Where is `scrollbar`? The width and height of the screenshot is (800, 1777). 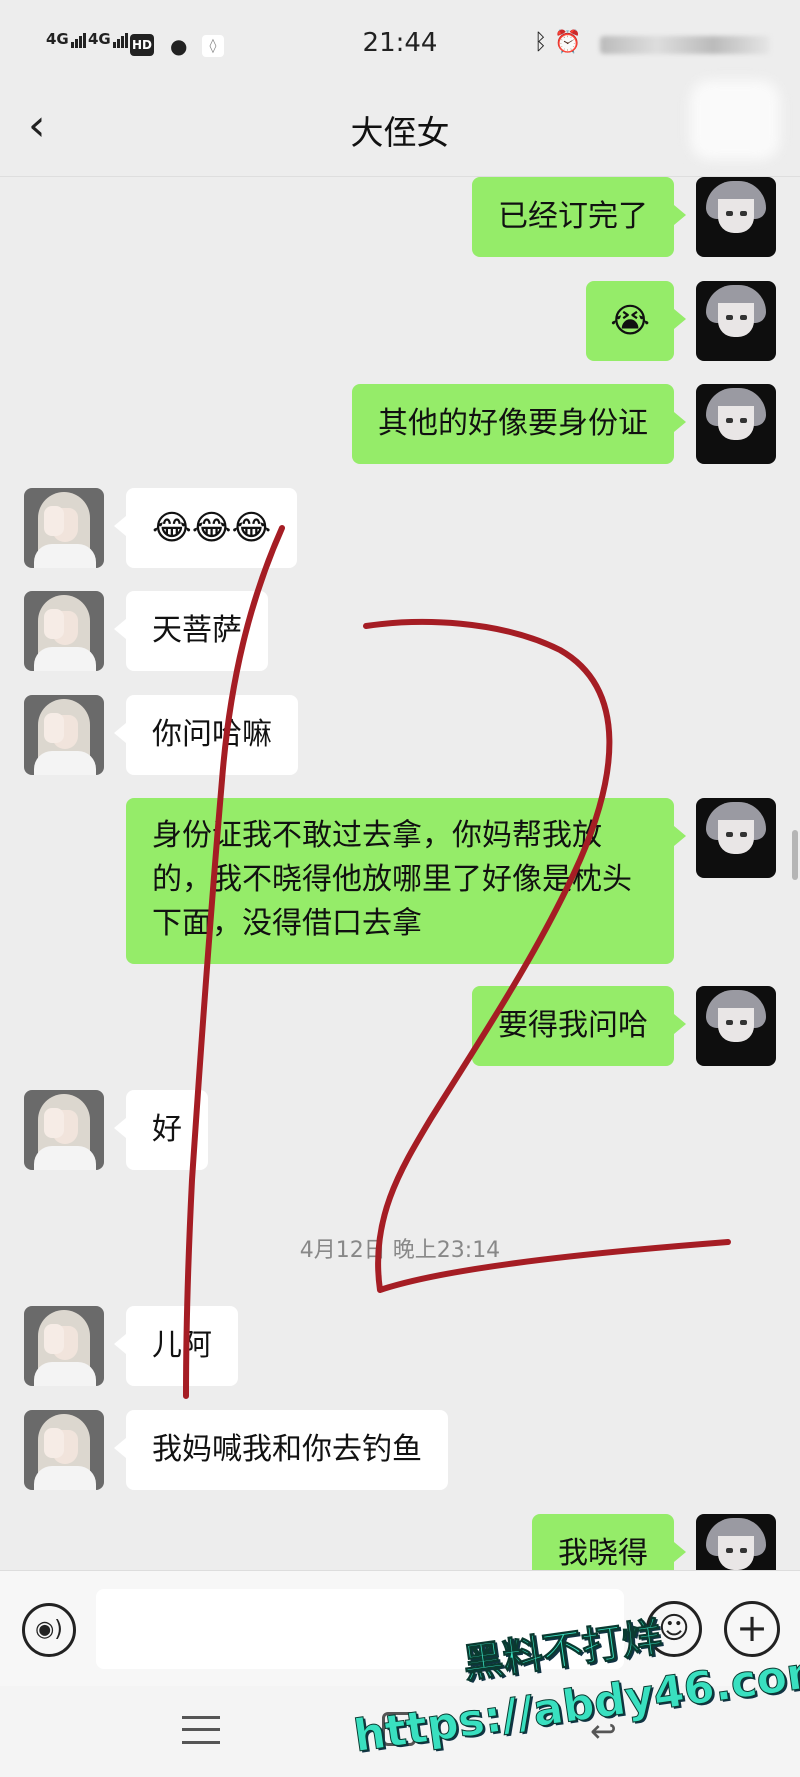
scrollbar is located at coordinates (795, 855).